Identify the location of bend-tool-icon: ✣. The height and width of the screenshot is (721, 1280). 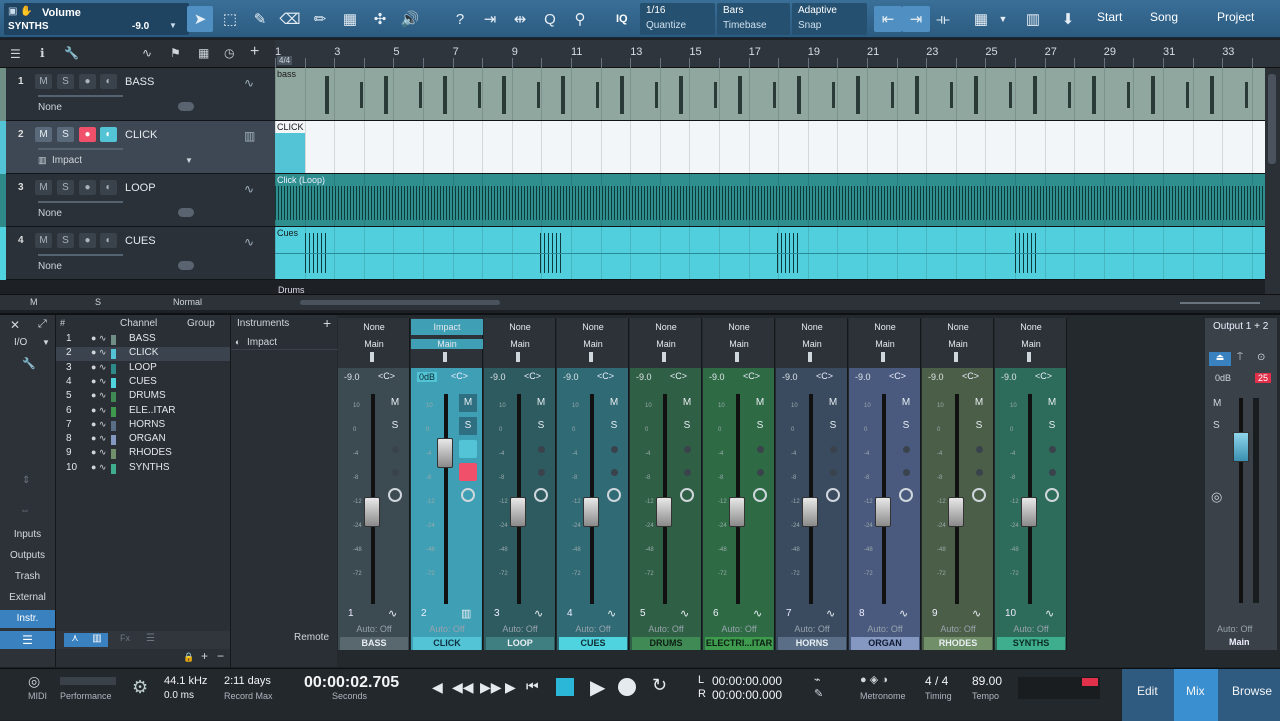
(380, 19).